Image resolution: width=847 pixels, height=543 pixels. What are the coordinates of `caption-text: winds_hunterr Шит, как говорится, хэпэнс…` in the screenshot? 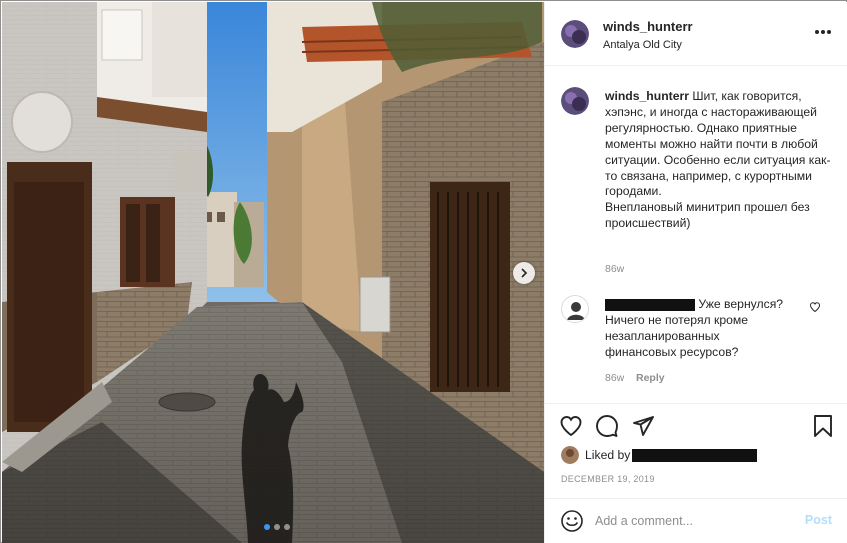 It's located at (719, 160).